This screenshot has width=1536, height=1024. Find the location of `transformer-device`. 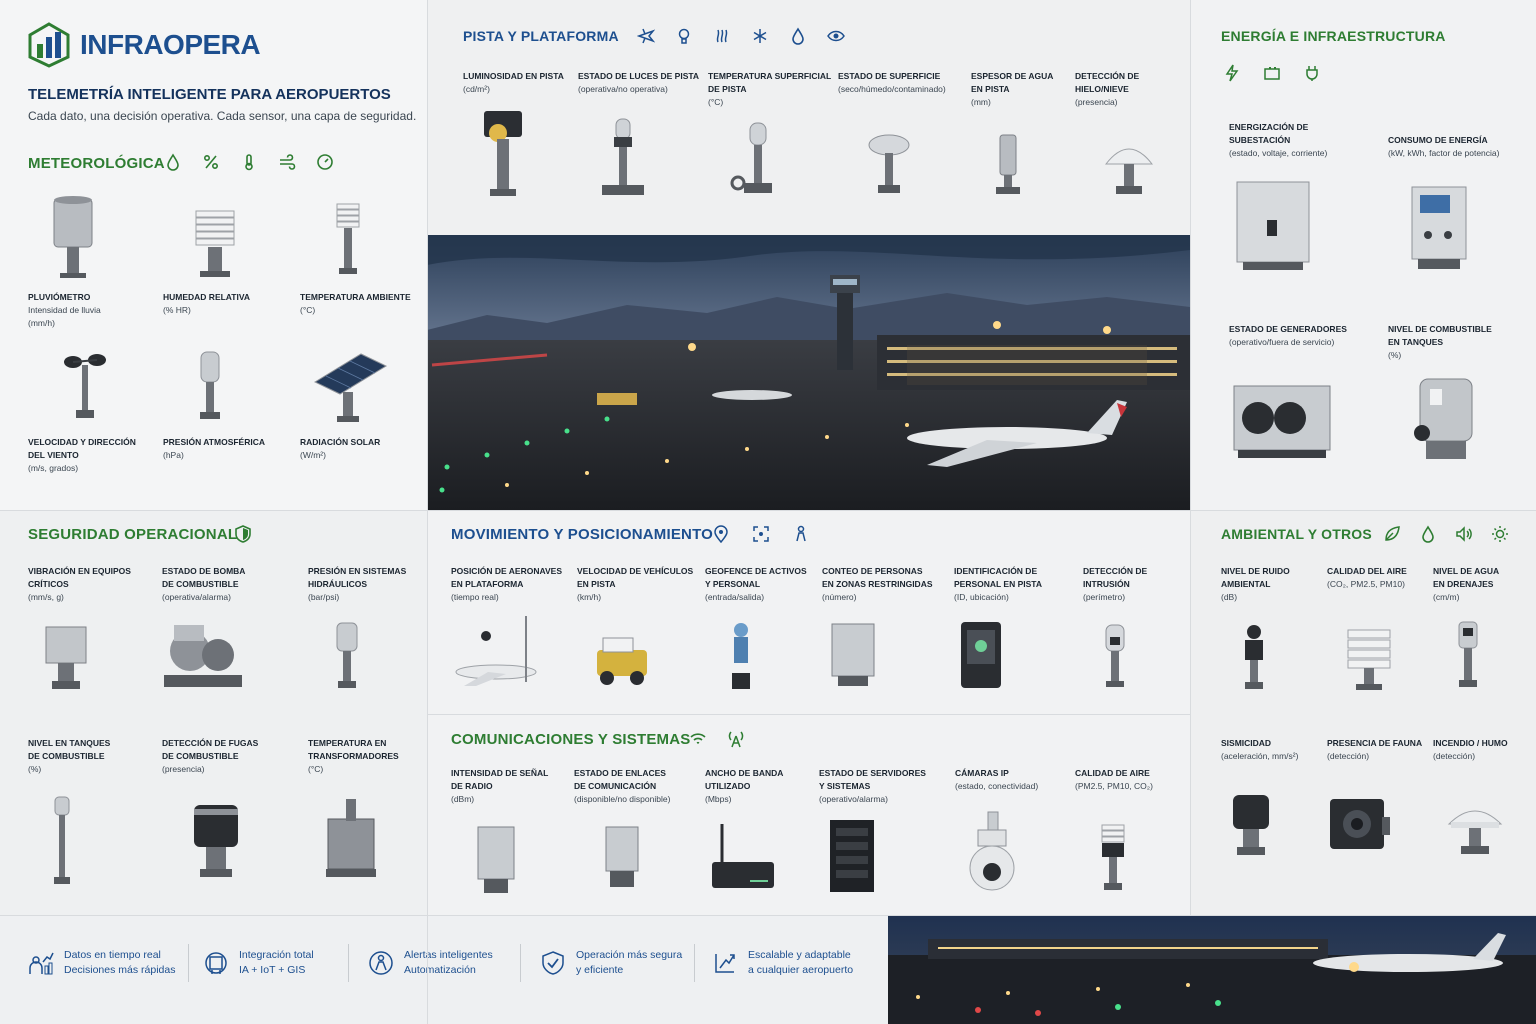

transformer-device is located at coordinates (351, 838).